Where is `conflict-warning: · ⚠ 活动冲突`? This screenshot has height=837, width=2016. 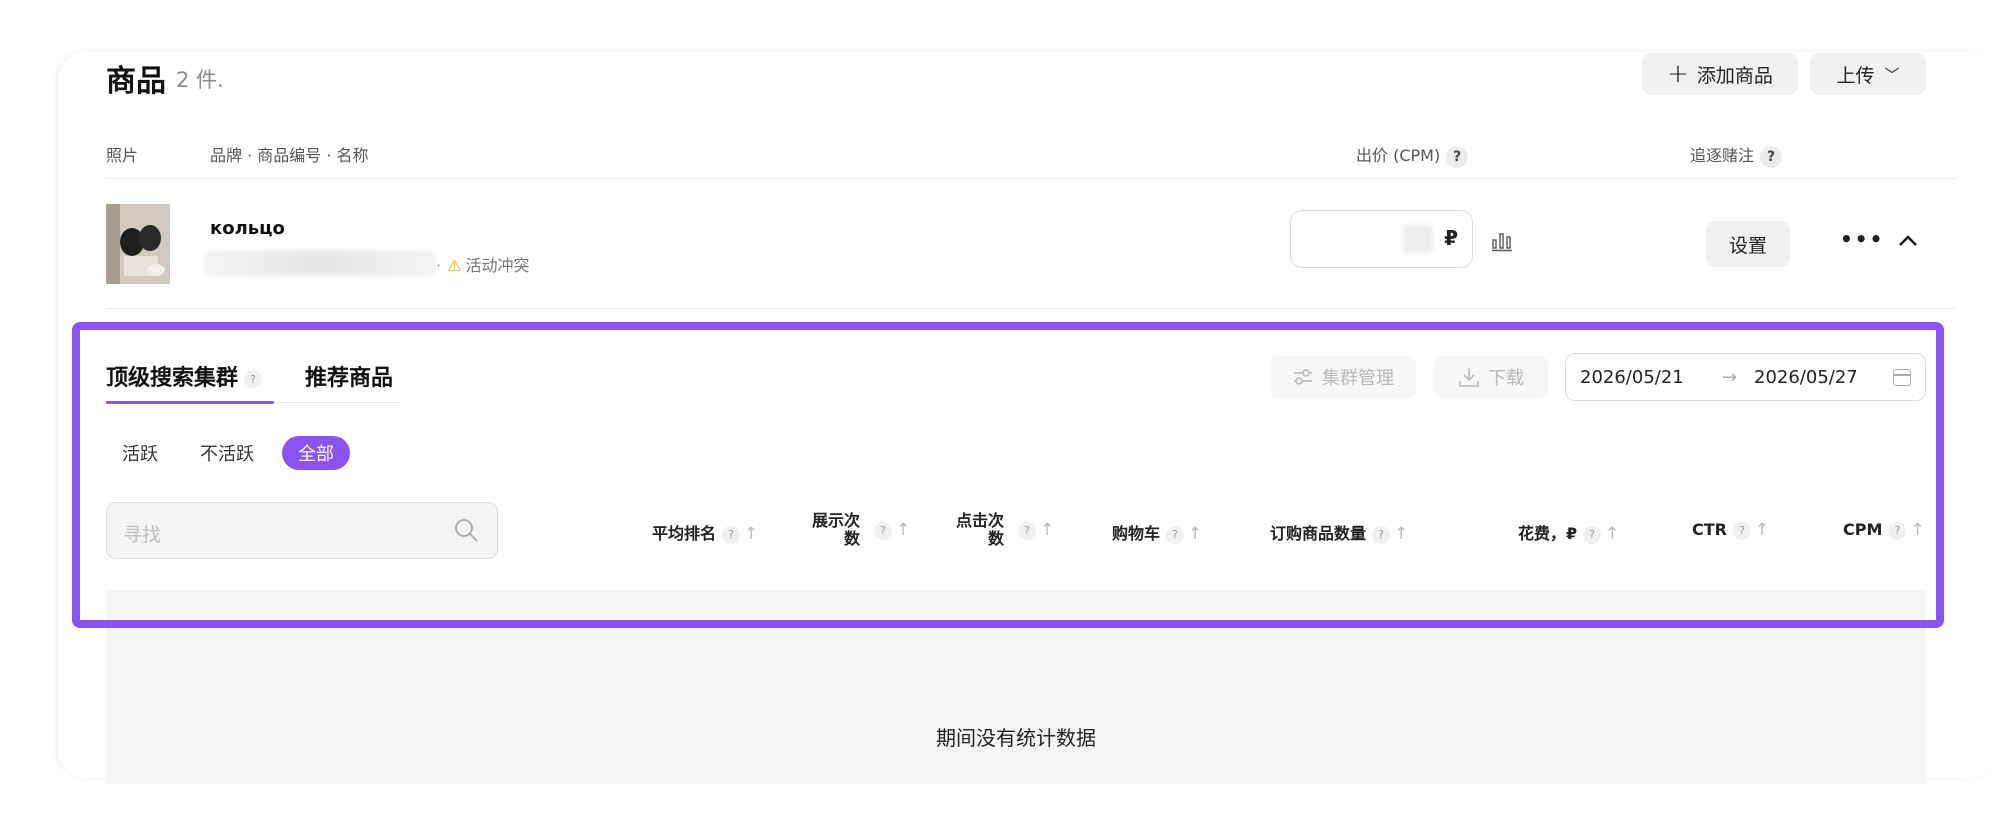
conflict-warning: · ⚠ 活动冲突 is located at coordinates (482, 264).